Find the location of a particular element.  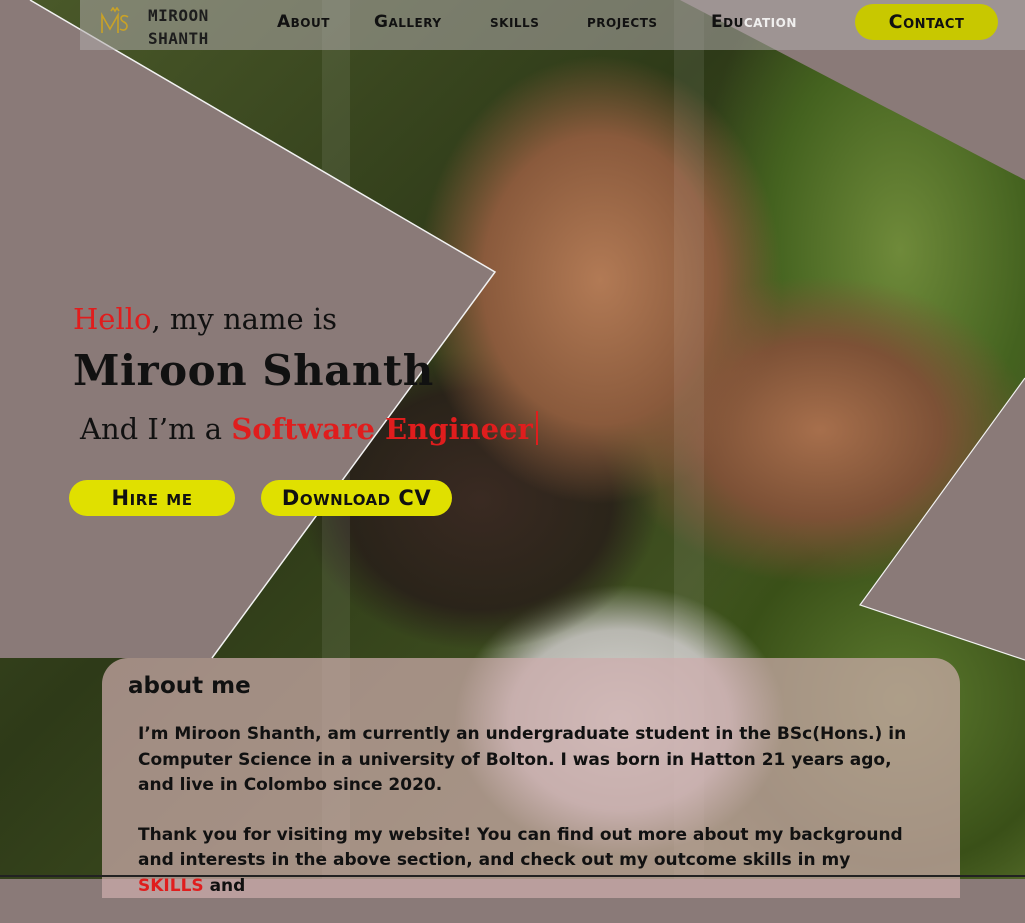

nav-link-education-part1: Edu is located at coordinates (727, 22).